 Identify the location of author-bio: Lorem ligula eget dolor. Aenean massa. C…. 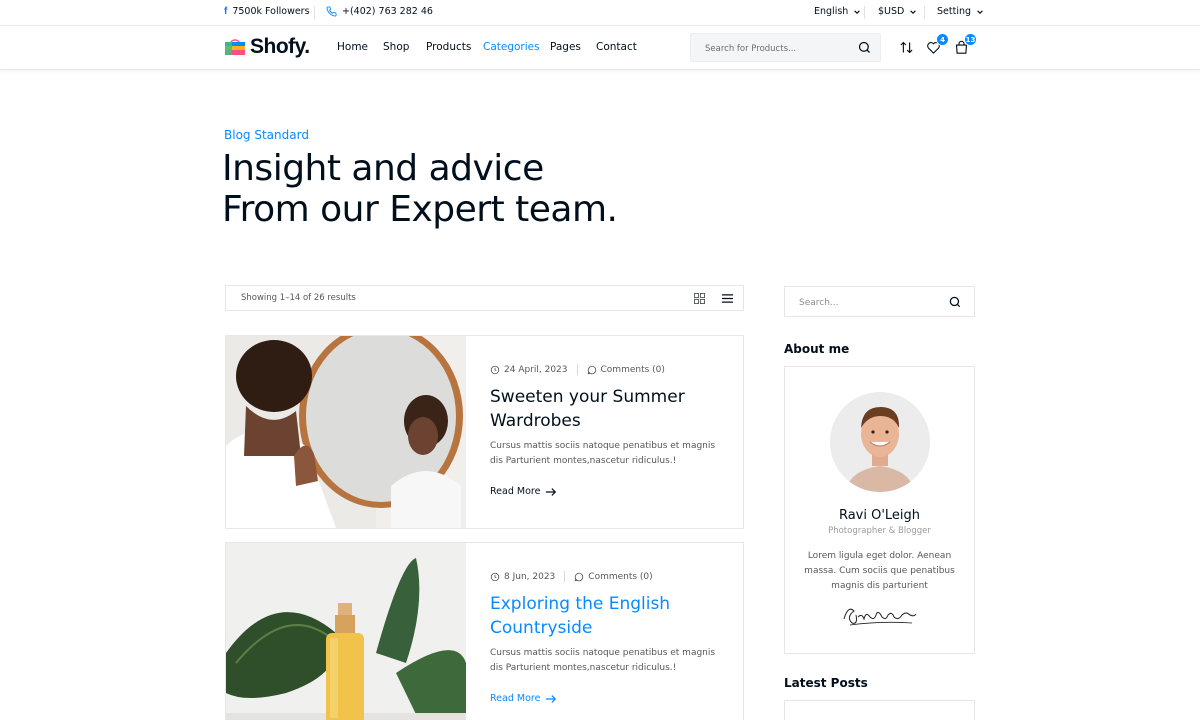
(879, 571).